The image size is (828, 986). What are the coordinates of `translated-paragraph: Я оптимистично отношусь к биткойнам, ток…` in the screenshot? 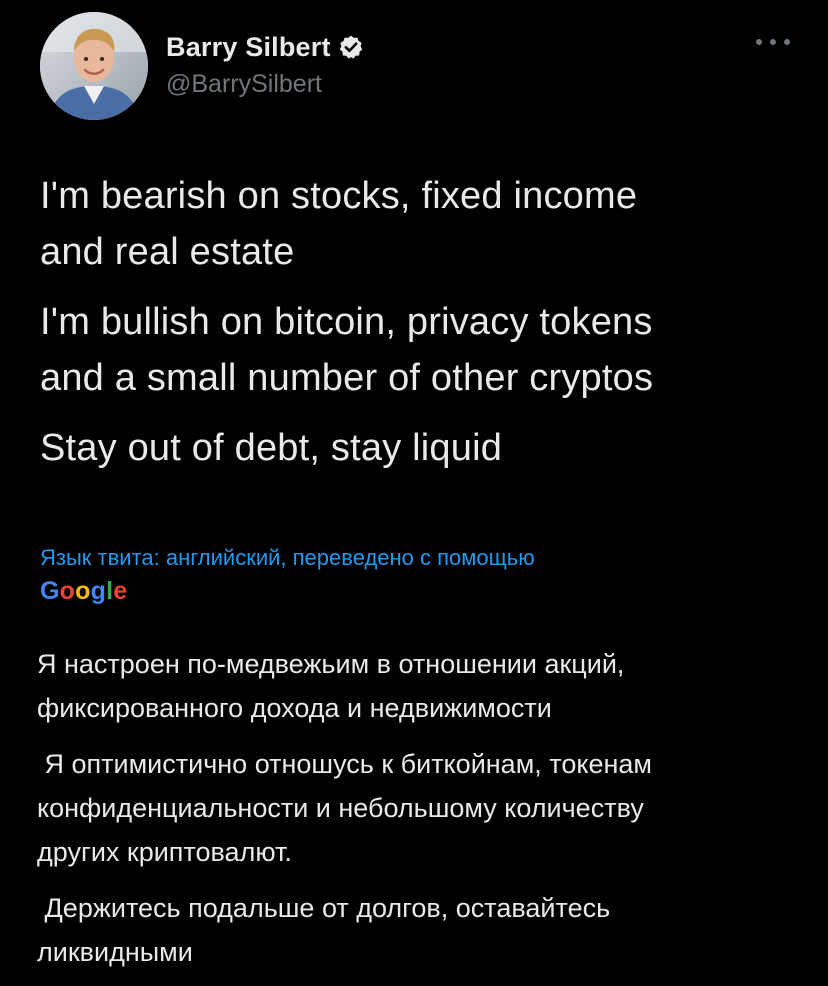 It's located at (344, 808).